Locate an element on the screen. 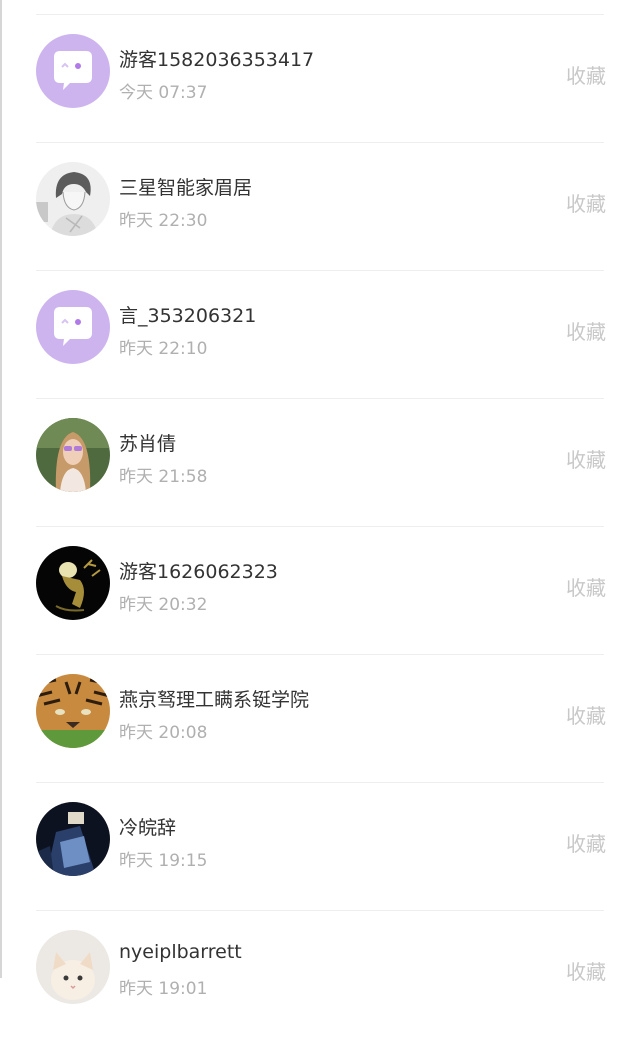 This screenshot has height=1039, width=640. contact-row: 苏肖倩 昨天 21:58 收藏 is located at coordinates (320, 463).